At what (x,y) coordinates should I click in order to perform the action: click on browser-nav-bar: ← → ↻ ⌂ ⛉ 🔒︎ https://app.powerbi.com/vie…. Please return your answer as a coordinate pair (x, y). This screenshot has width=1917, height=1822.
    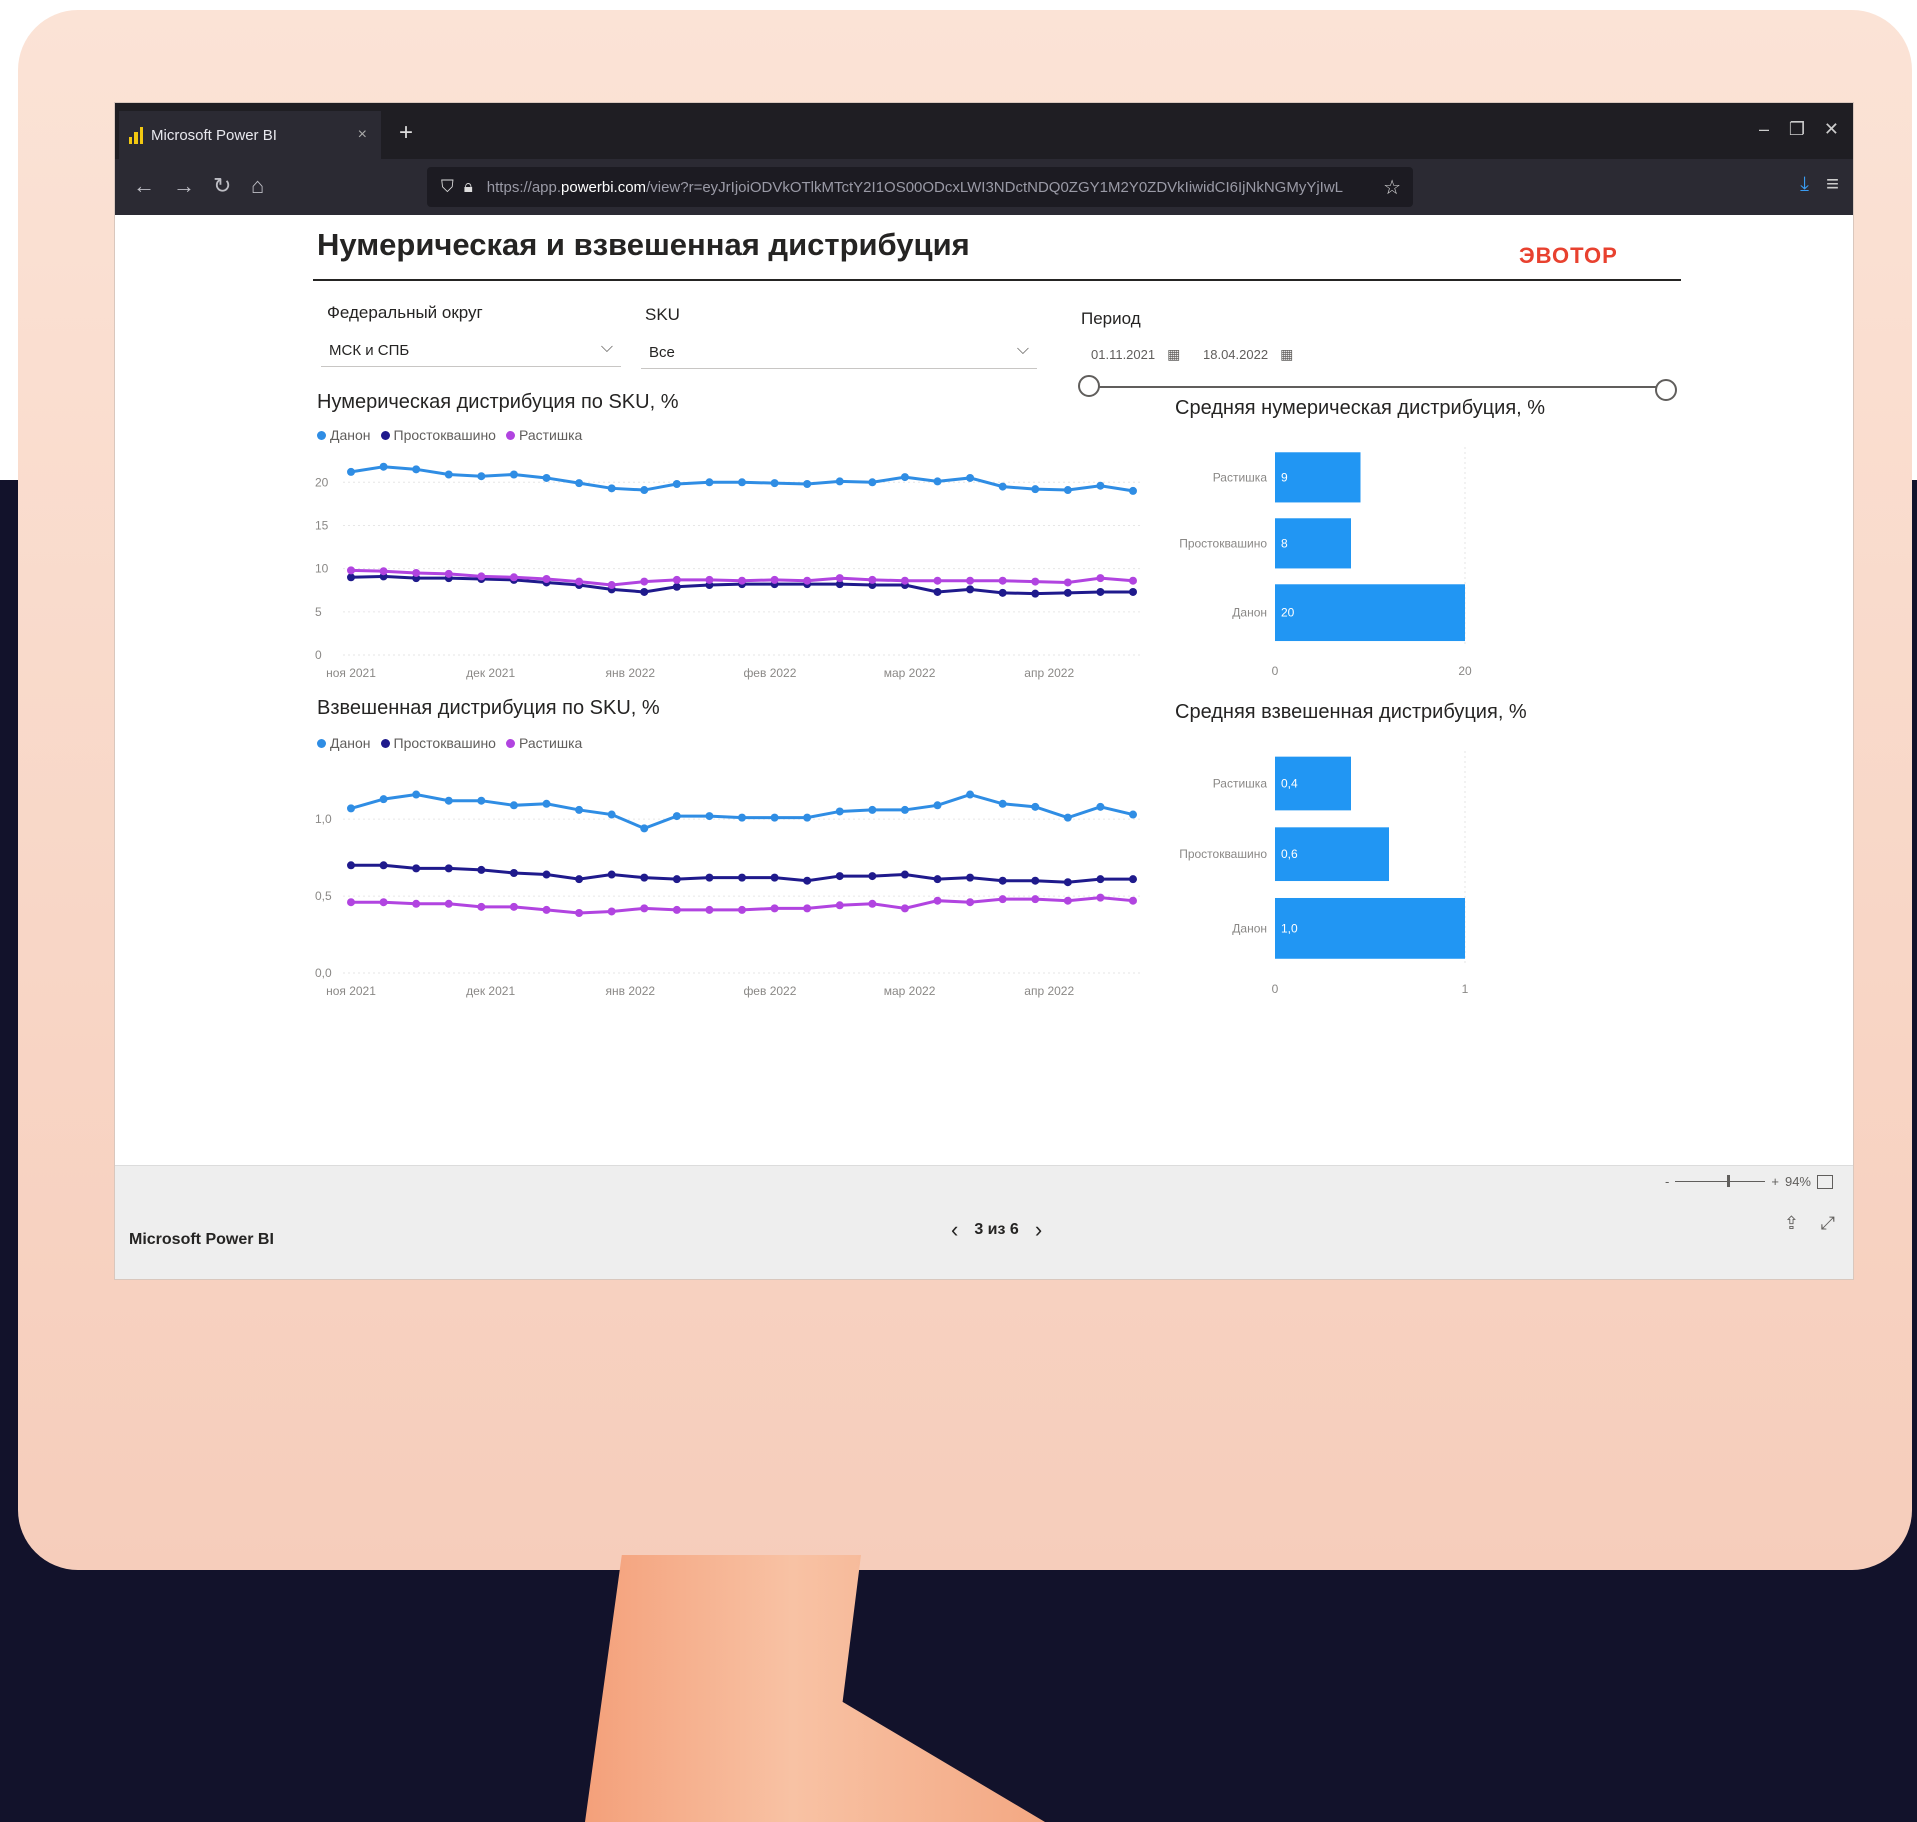
    Looking at the image, I should click on (984, 187).